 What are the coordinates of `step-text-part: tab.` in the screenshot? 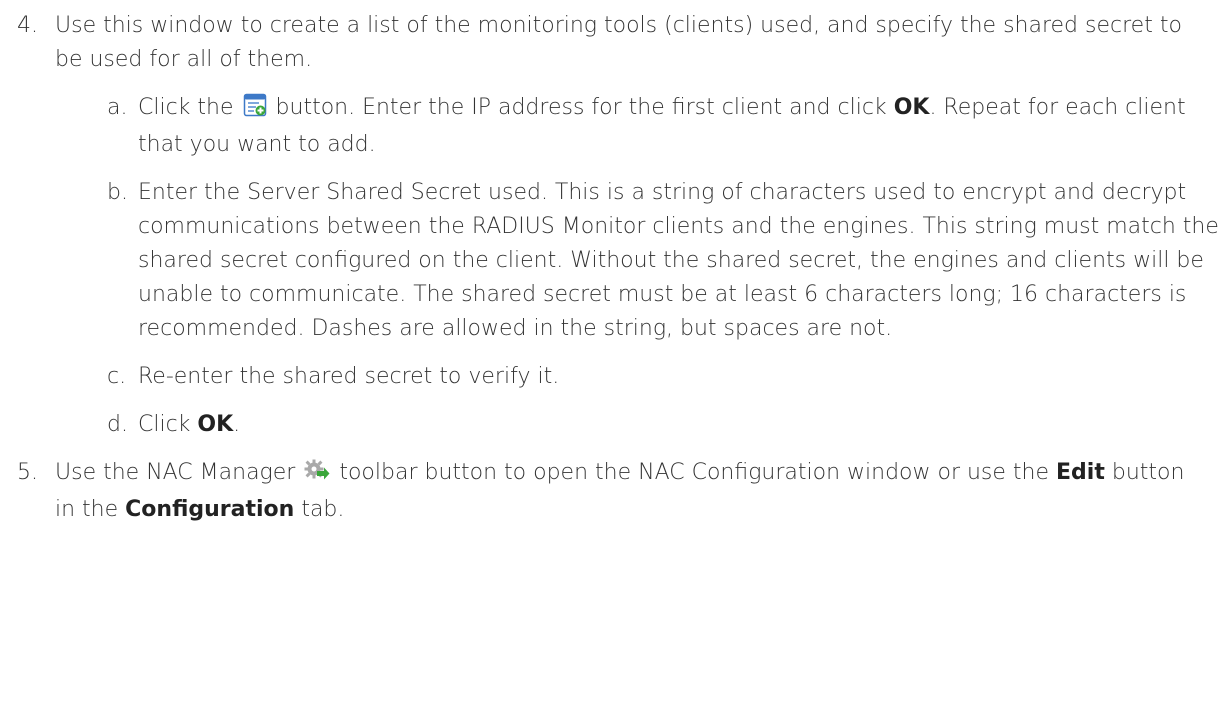 It's located at (323, 509).